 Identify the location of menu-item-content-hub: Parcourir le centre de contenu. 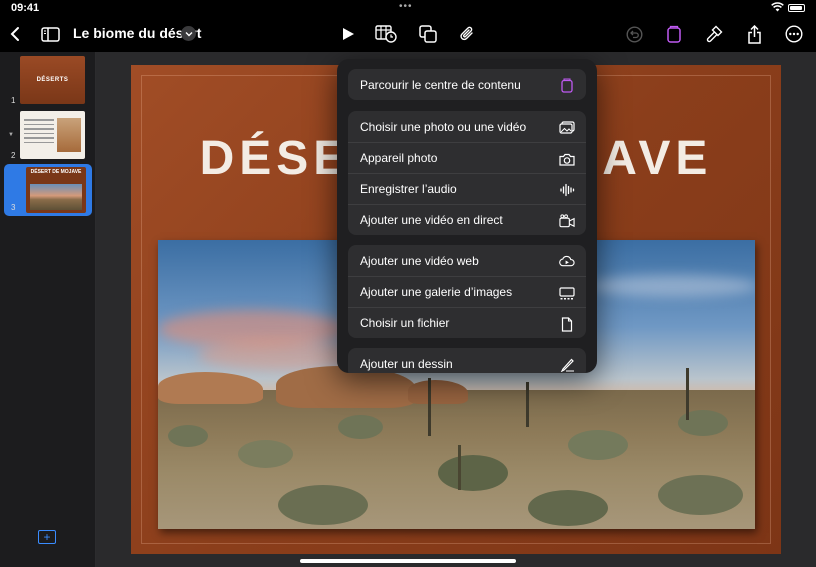
(467, 84).